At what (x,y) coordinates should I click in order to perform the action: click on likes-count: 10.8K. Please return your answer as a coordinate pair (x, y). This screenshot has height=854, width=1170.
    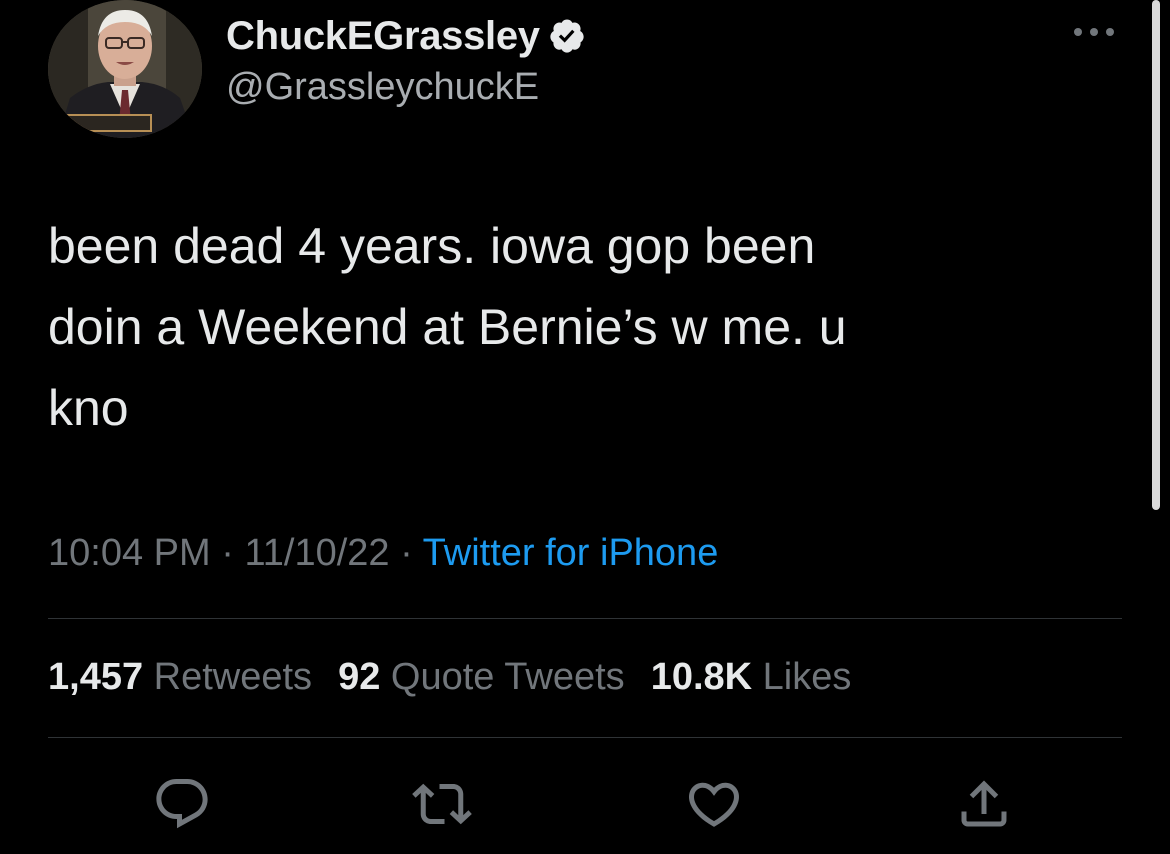
    Looking at the image, I should click on (701, 677).